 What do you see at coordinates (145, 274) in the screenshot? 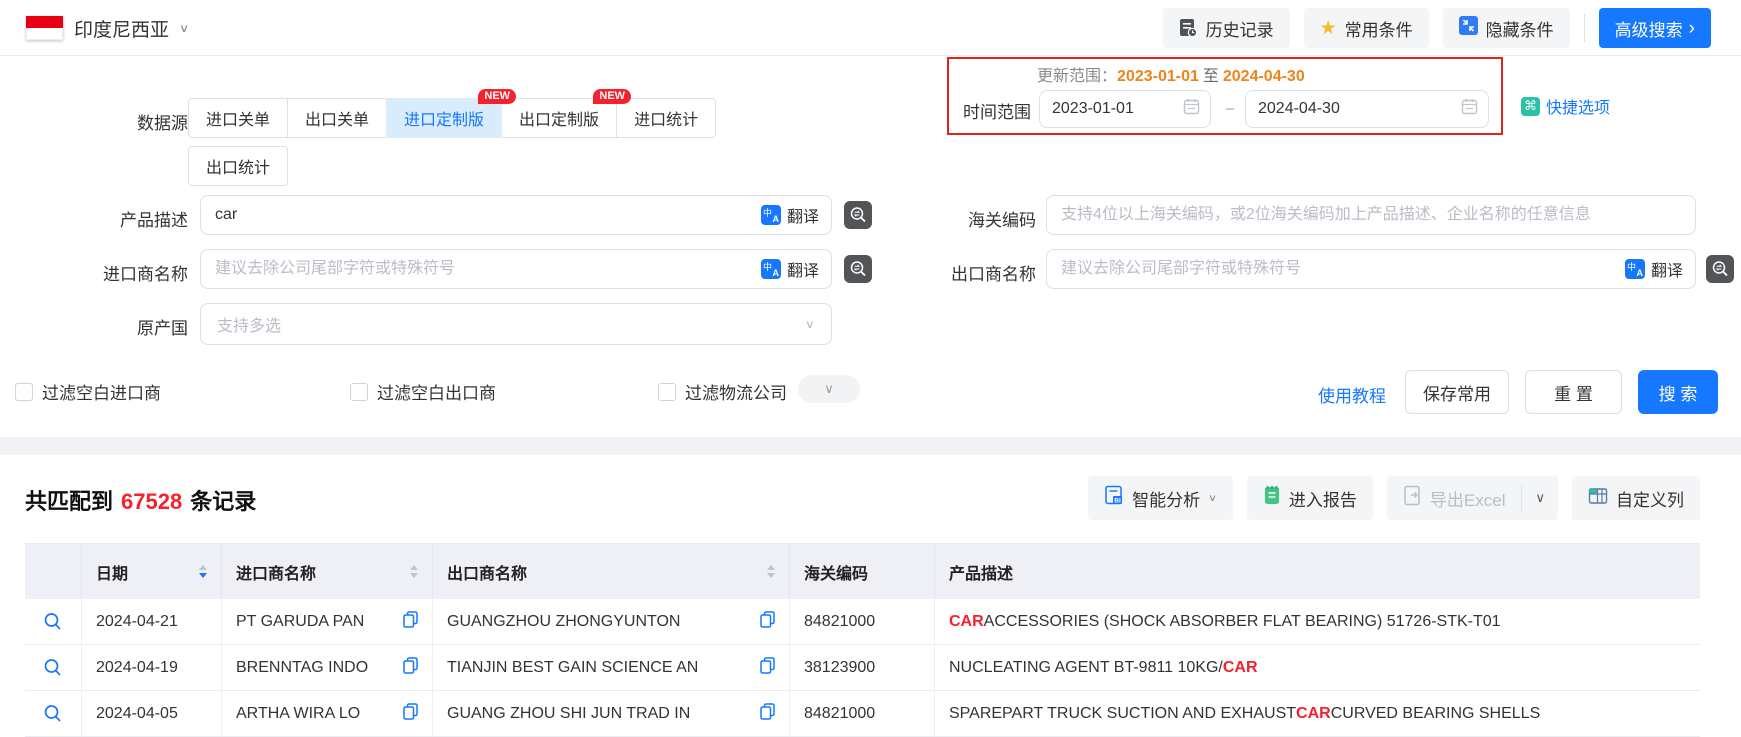
I see `importer-label: 进口商名称` at bounding box center [145, 274].